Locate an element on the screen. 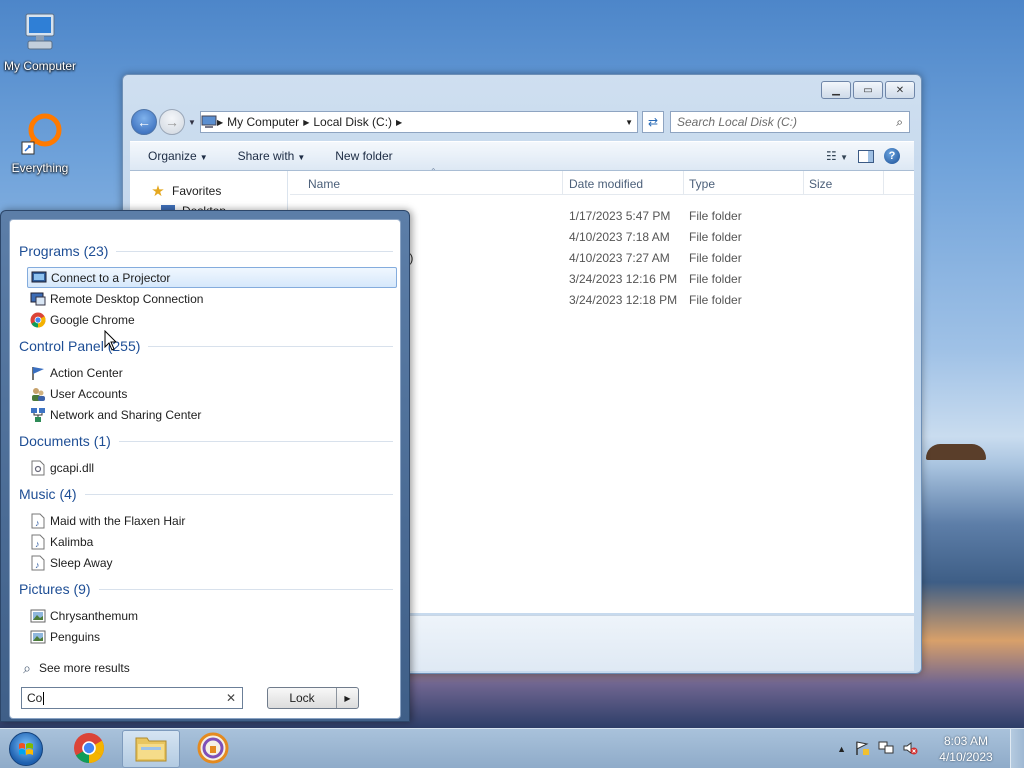  organize-button: Organize ▼ is located at coordinates (175, 156).